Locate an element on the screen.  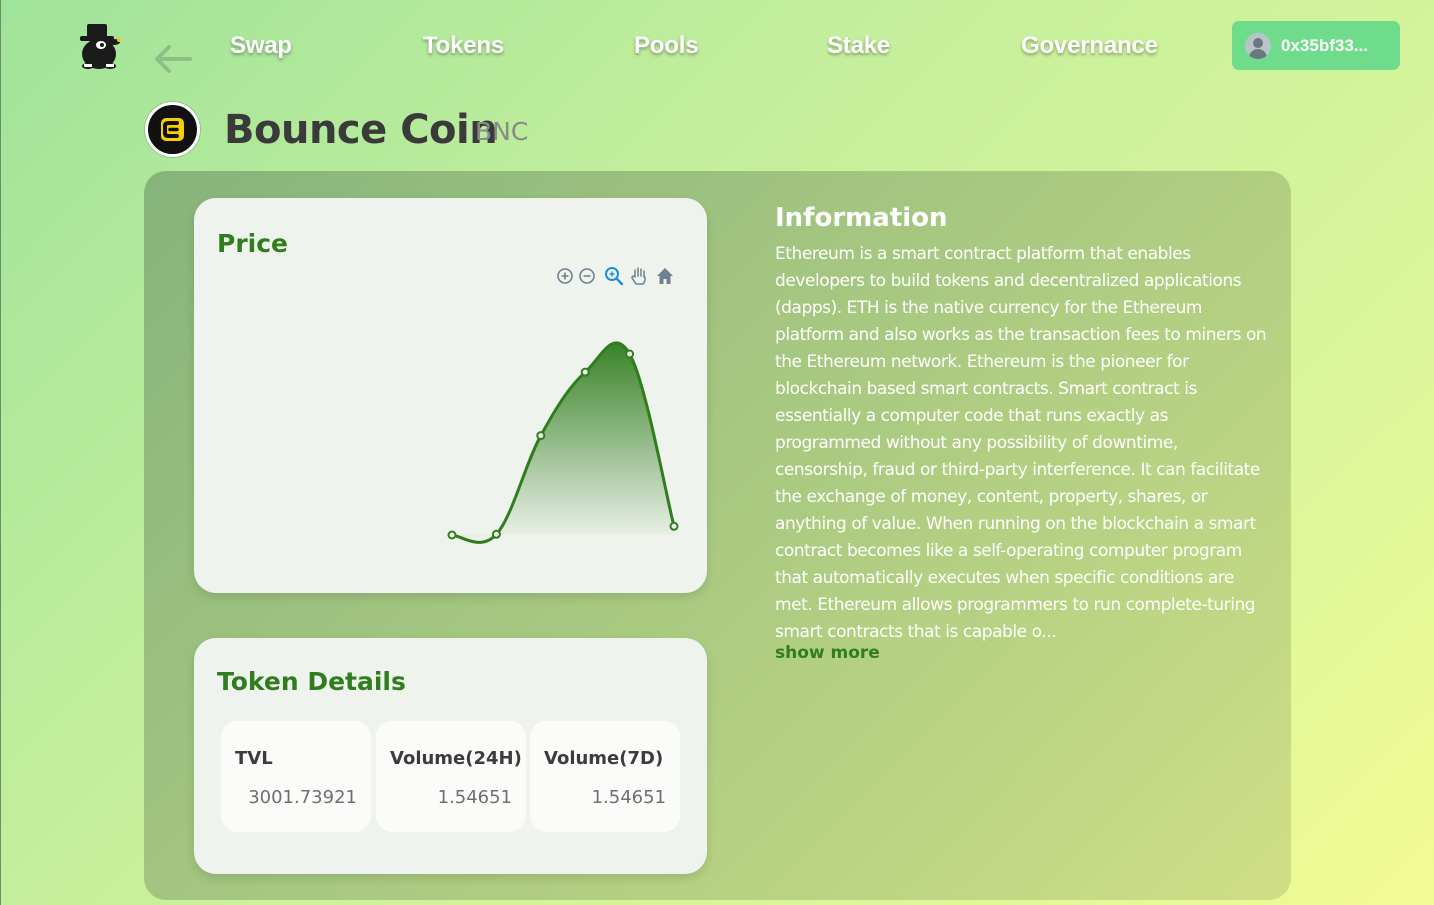
token-name: Bounce Coin is located at coordinates (361, 130).